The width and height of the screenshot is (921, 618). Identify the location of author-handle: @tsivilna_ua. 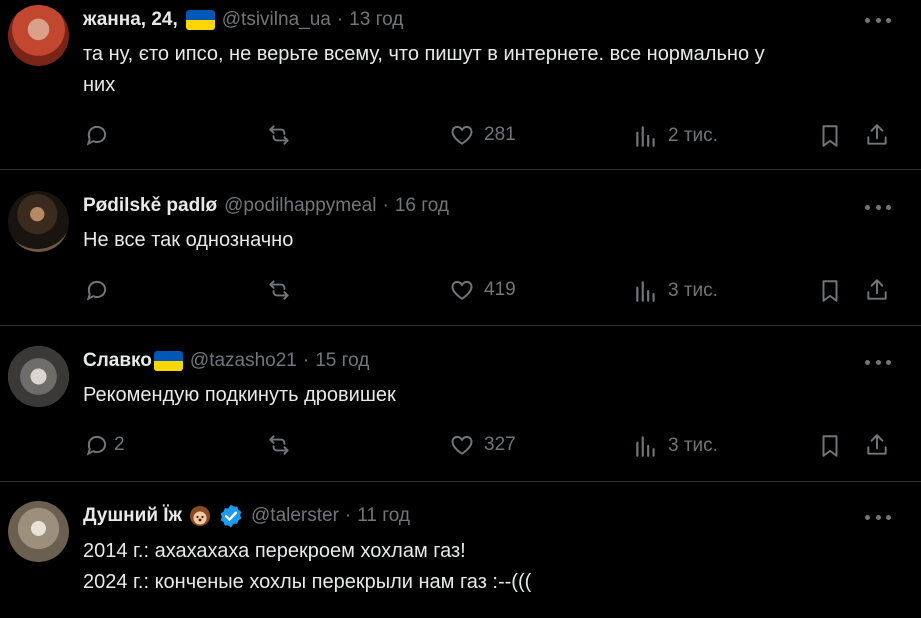
(276, 20).